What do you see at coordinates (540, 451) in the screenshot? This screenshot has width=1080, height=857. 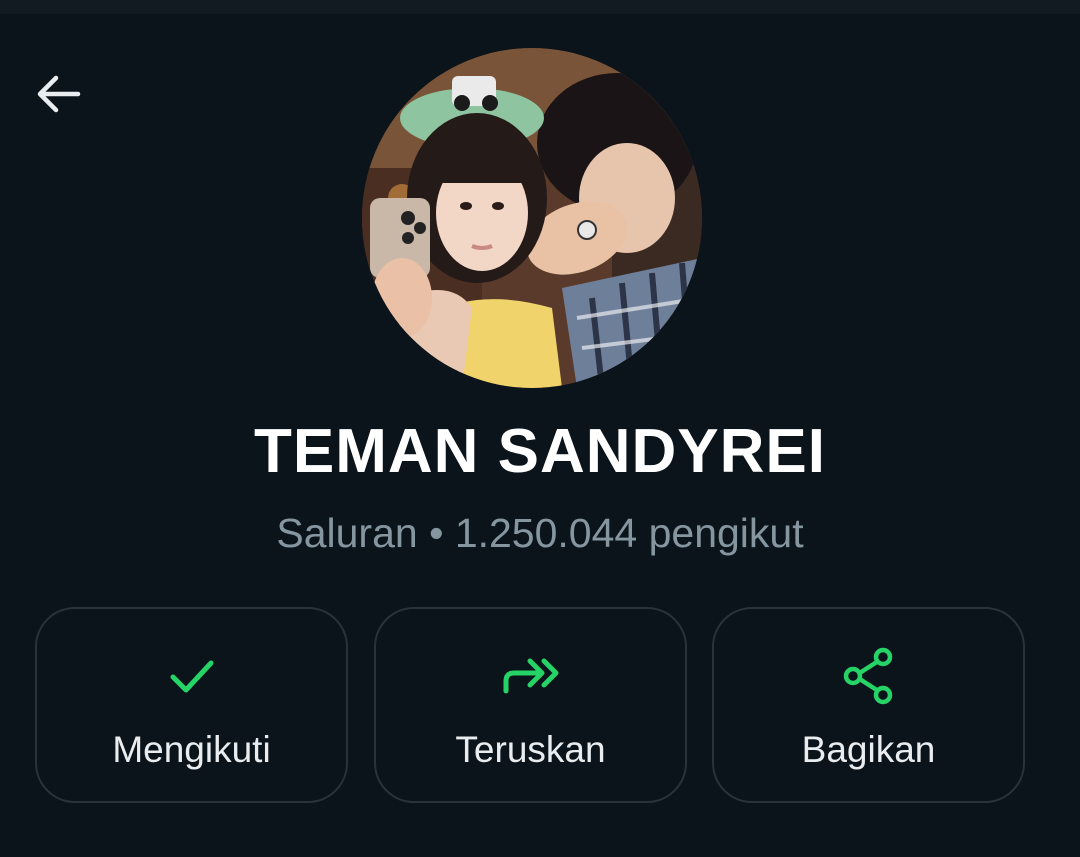 I see `channel-name: TEMAN SANDYREI` at bounding box center [540, 451].